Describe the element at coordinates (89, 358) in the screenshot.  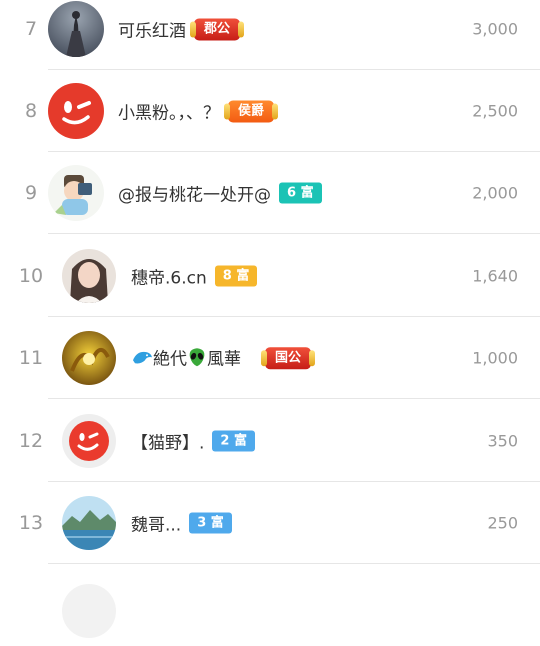
I see `golden-dragon-avatar` at that location.